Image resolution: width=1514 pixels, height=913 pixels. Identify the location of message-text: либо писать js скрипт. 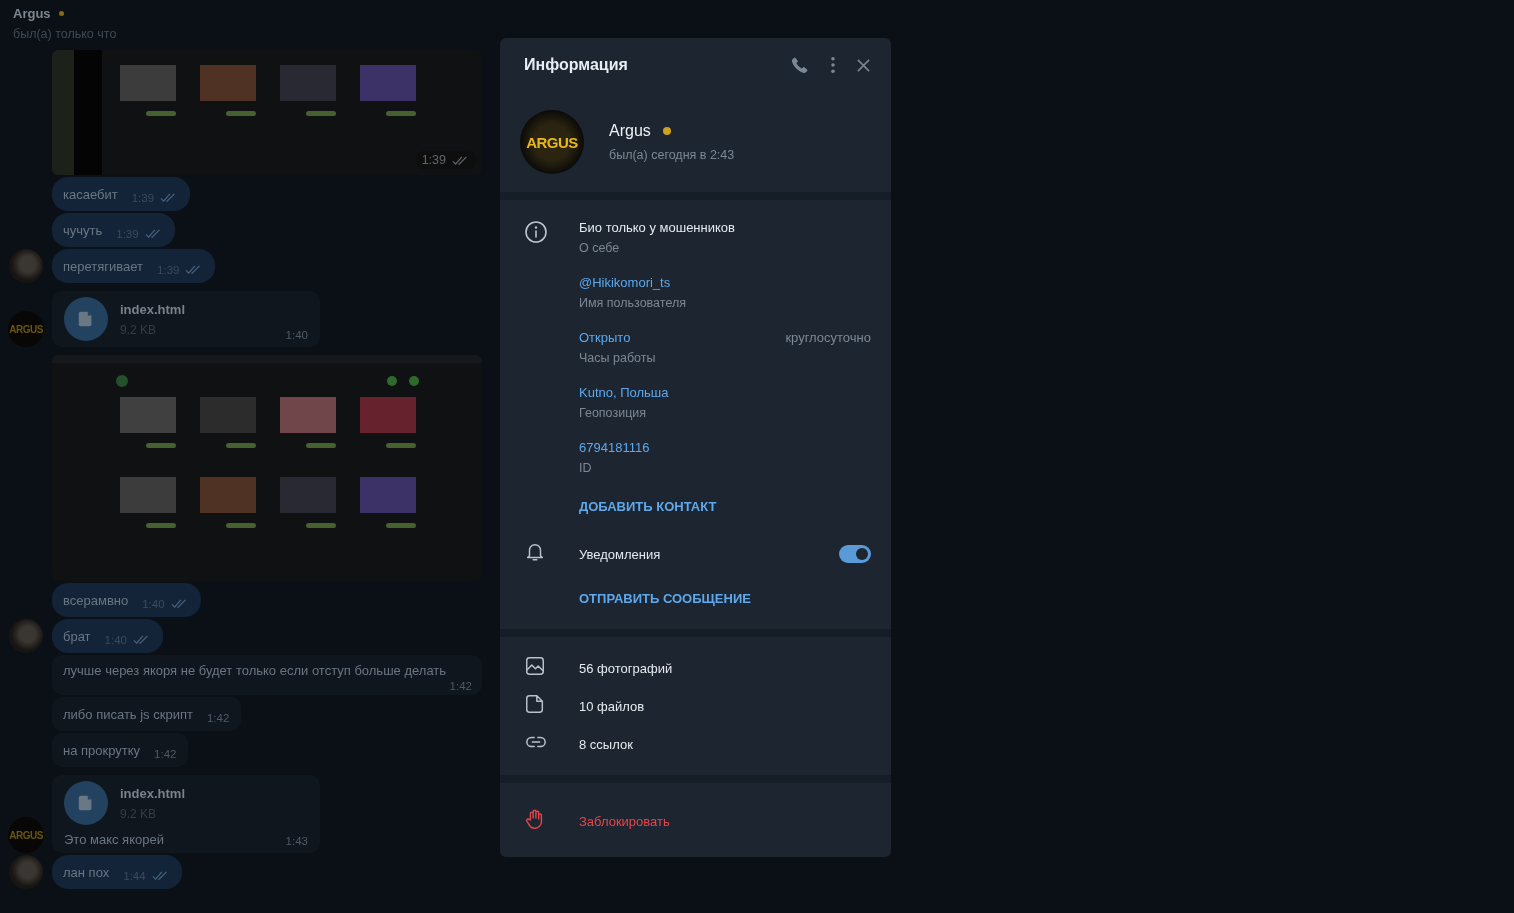
(128, 714).